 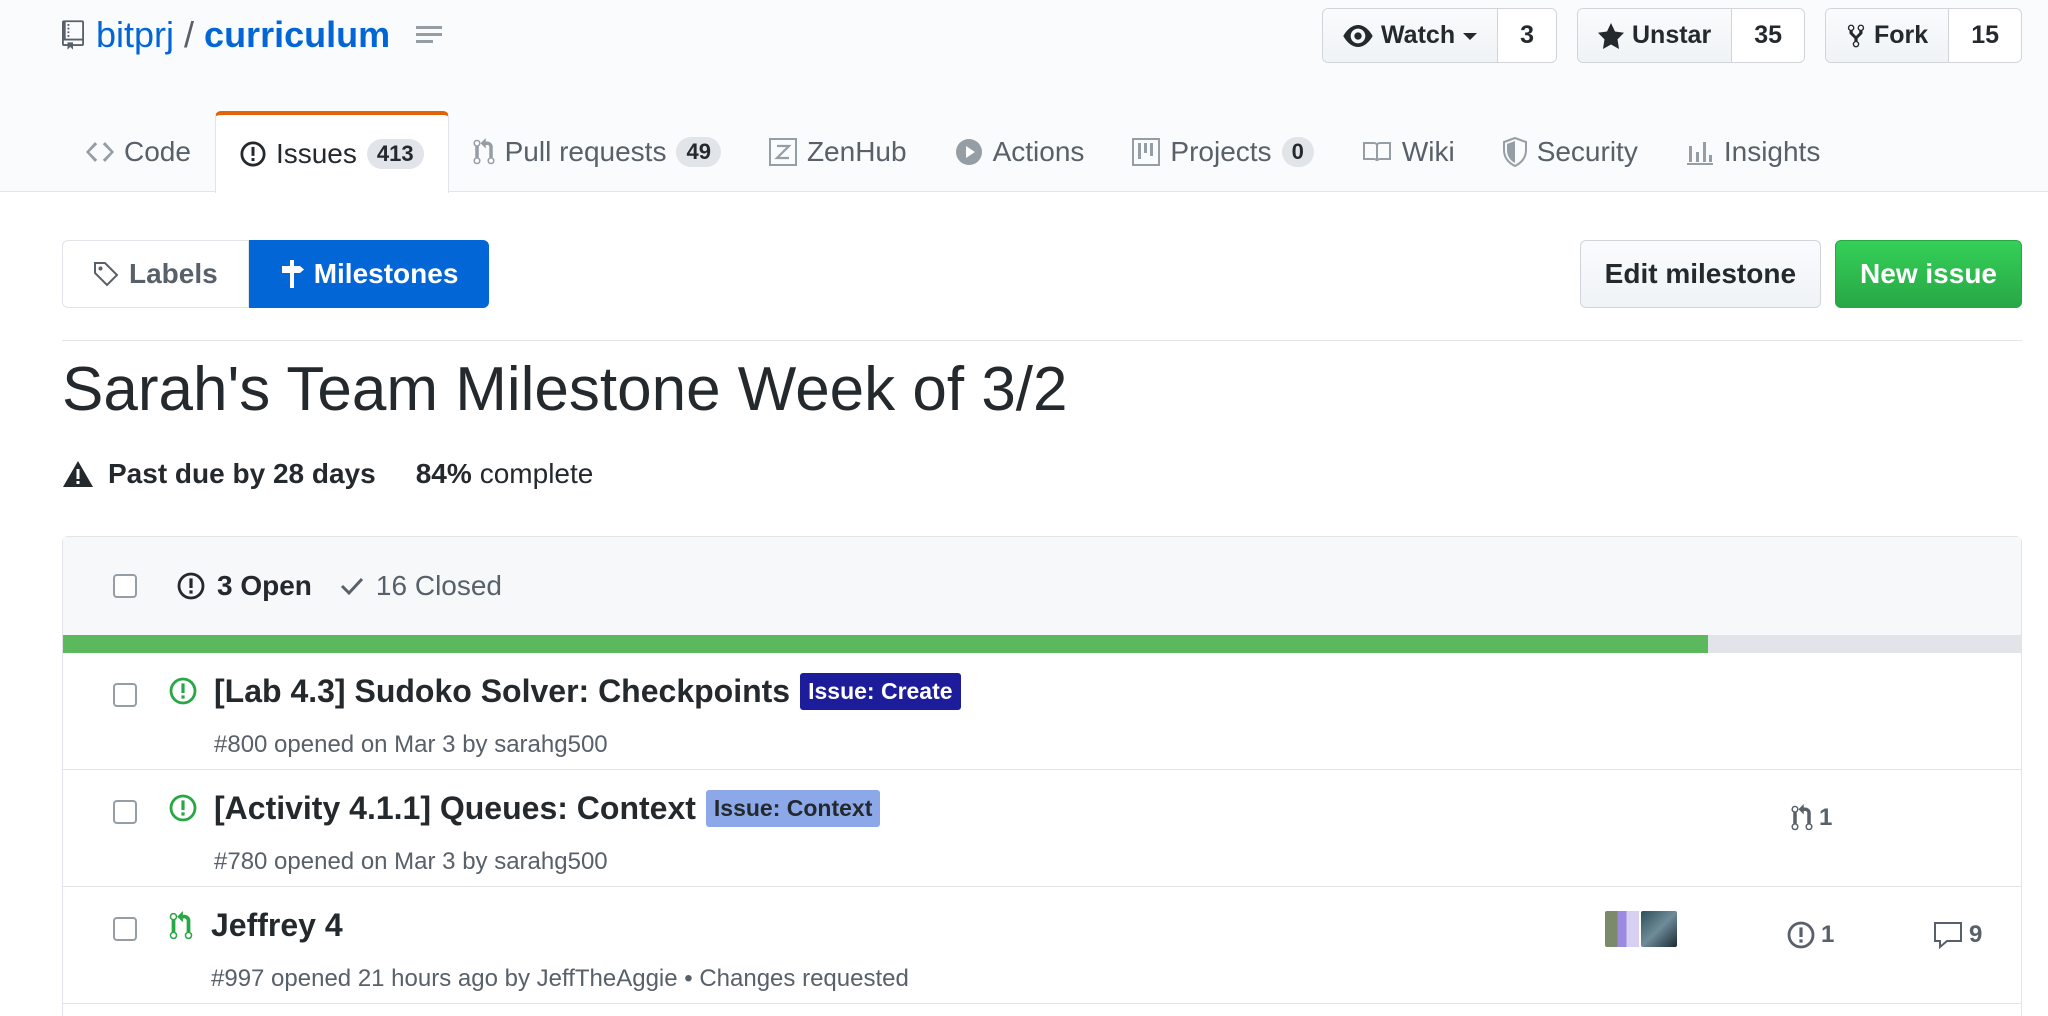 What do you see at coordinates (1753, 152) in the screenshot?
I see `tab-insights: Insights` at bounding box center [1753, 152].